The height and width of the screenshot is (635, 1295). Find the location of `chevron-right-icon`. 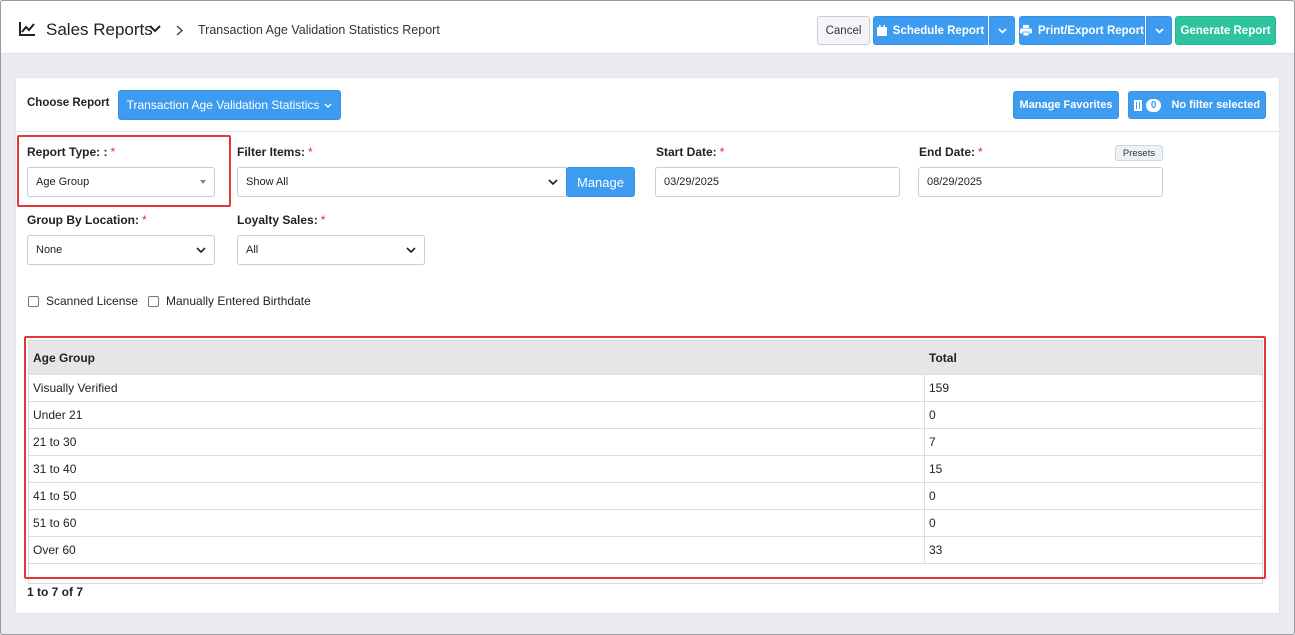

chevron-right-icon is located at coordinates (180, 30).